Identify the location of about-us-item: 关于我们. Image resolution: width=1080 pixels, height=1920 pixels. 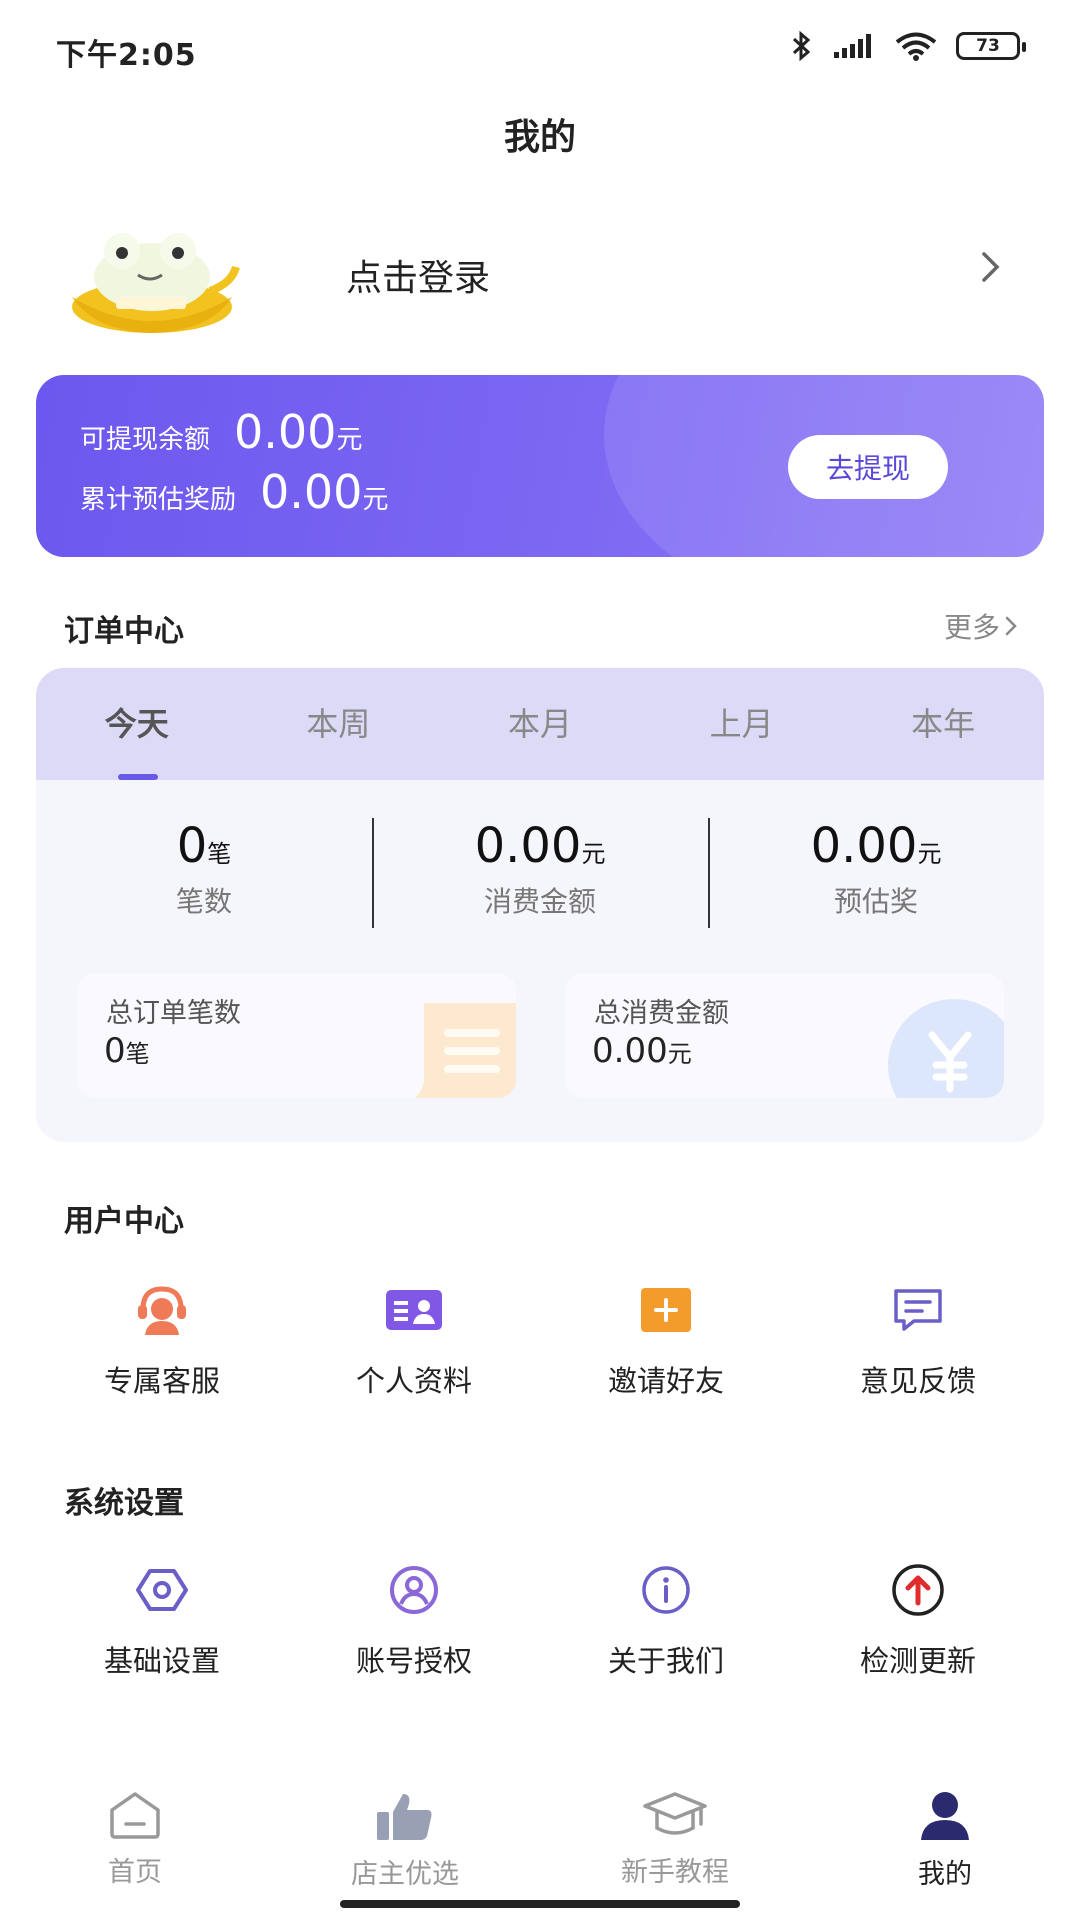
(666, 1621).